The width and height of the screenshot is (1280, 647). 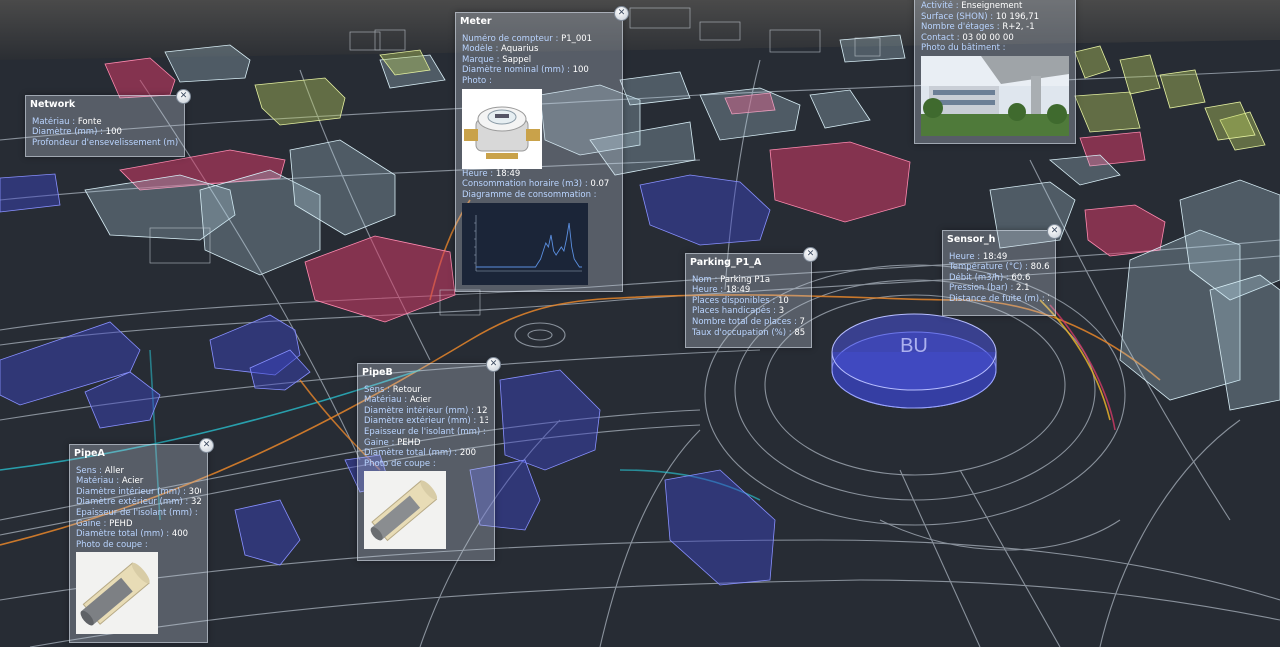 What do you see at coordinates (740, 300) in the screenshot?
I see `attr-row: Places disponibles : 10` at bounding box center [740, 300].